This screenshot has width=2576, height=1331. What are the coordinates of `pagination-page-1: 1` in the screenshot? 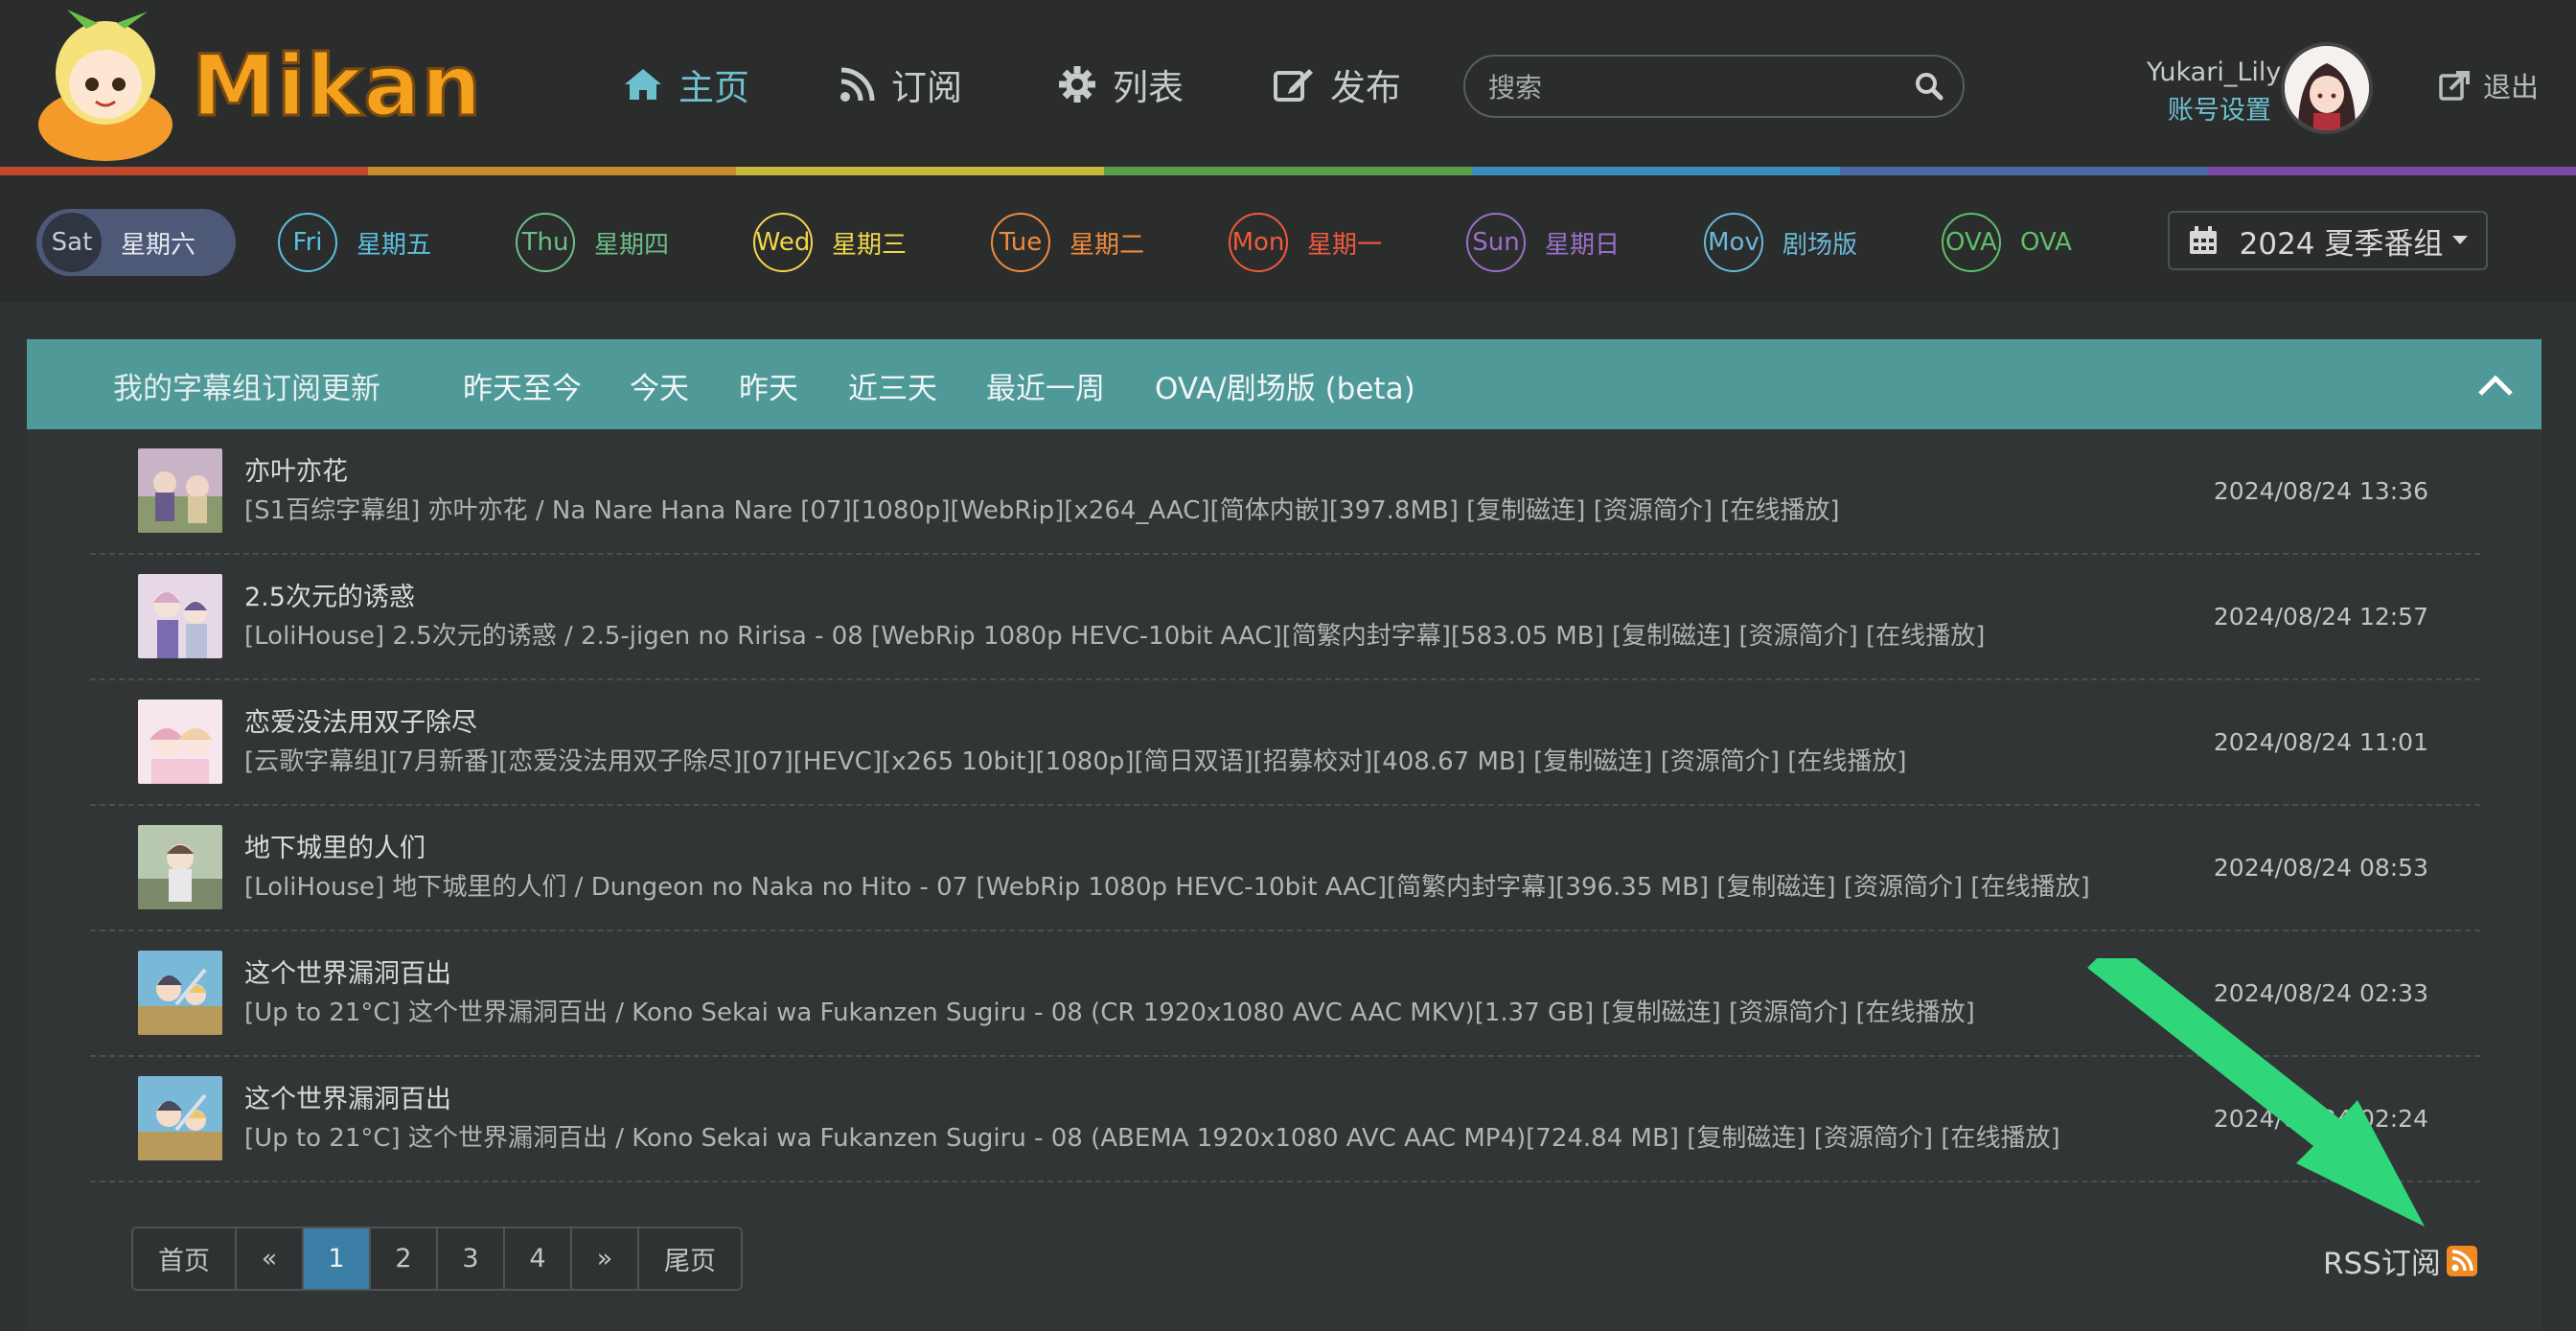 It's located at (337, 1258).